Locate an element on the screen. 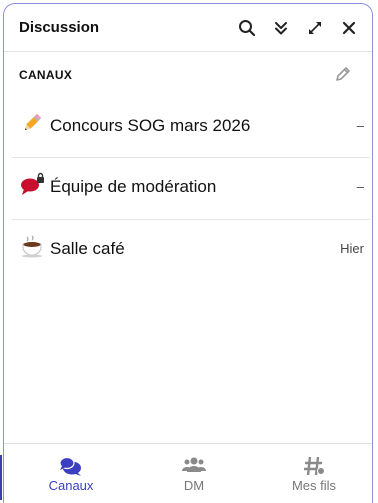 This screenshot has width=378, height=503. bottom-nav: Canaux DM Mes fils is located at coordinates (188, 472).